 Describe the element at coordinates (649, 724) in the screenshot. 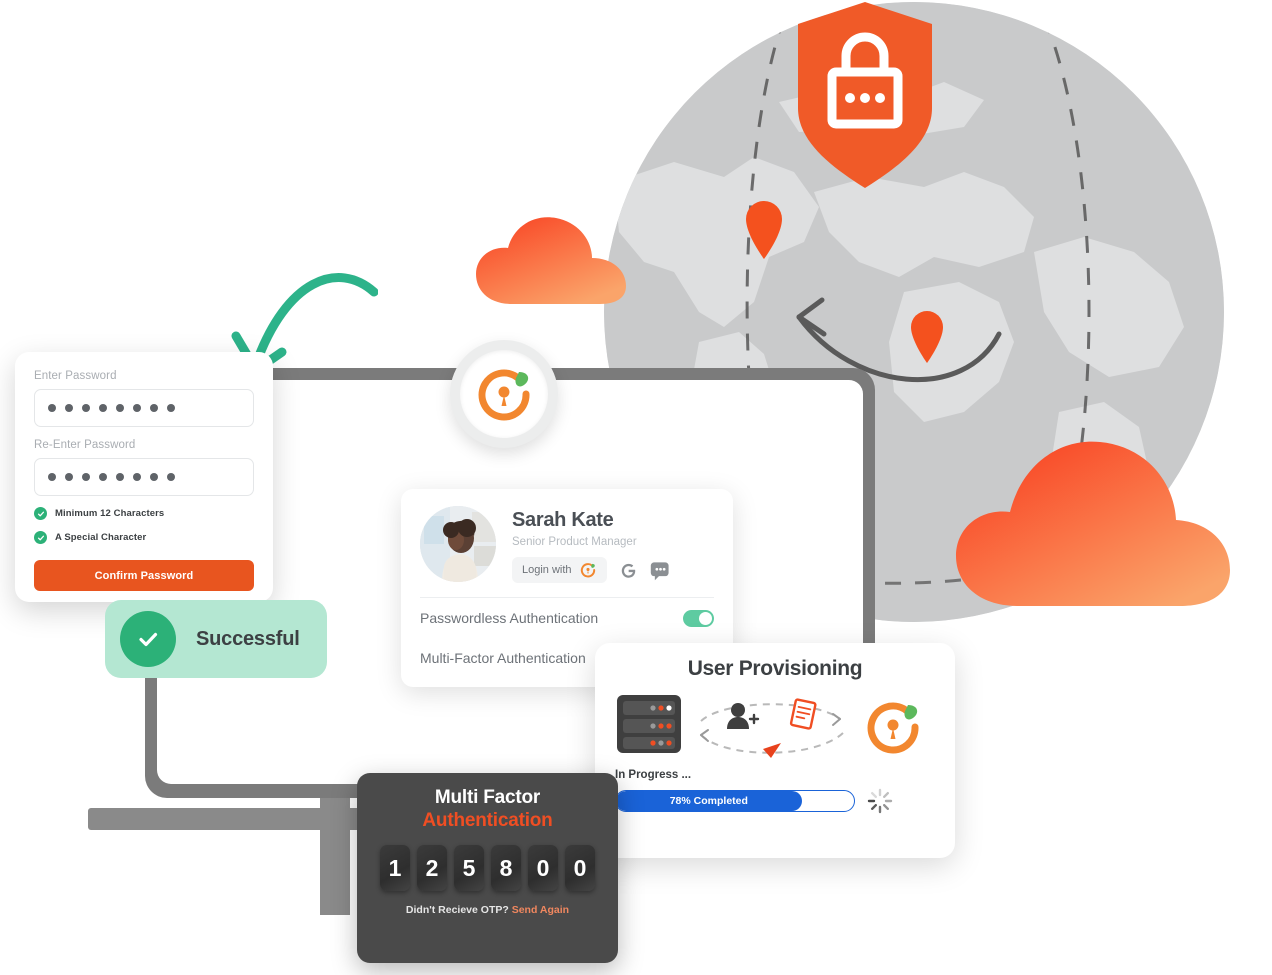

I see `server-rack-icon` at that location.